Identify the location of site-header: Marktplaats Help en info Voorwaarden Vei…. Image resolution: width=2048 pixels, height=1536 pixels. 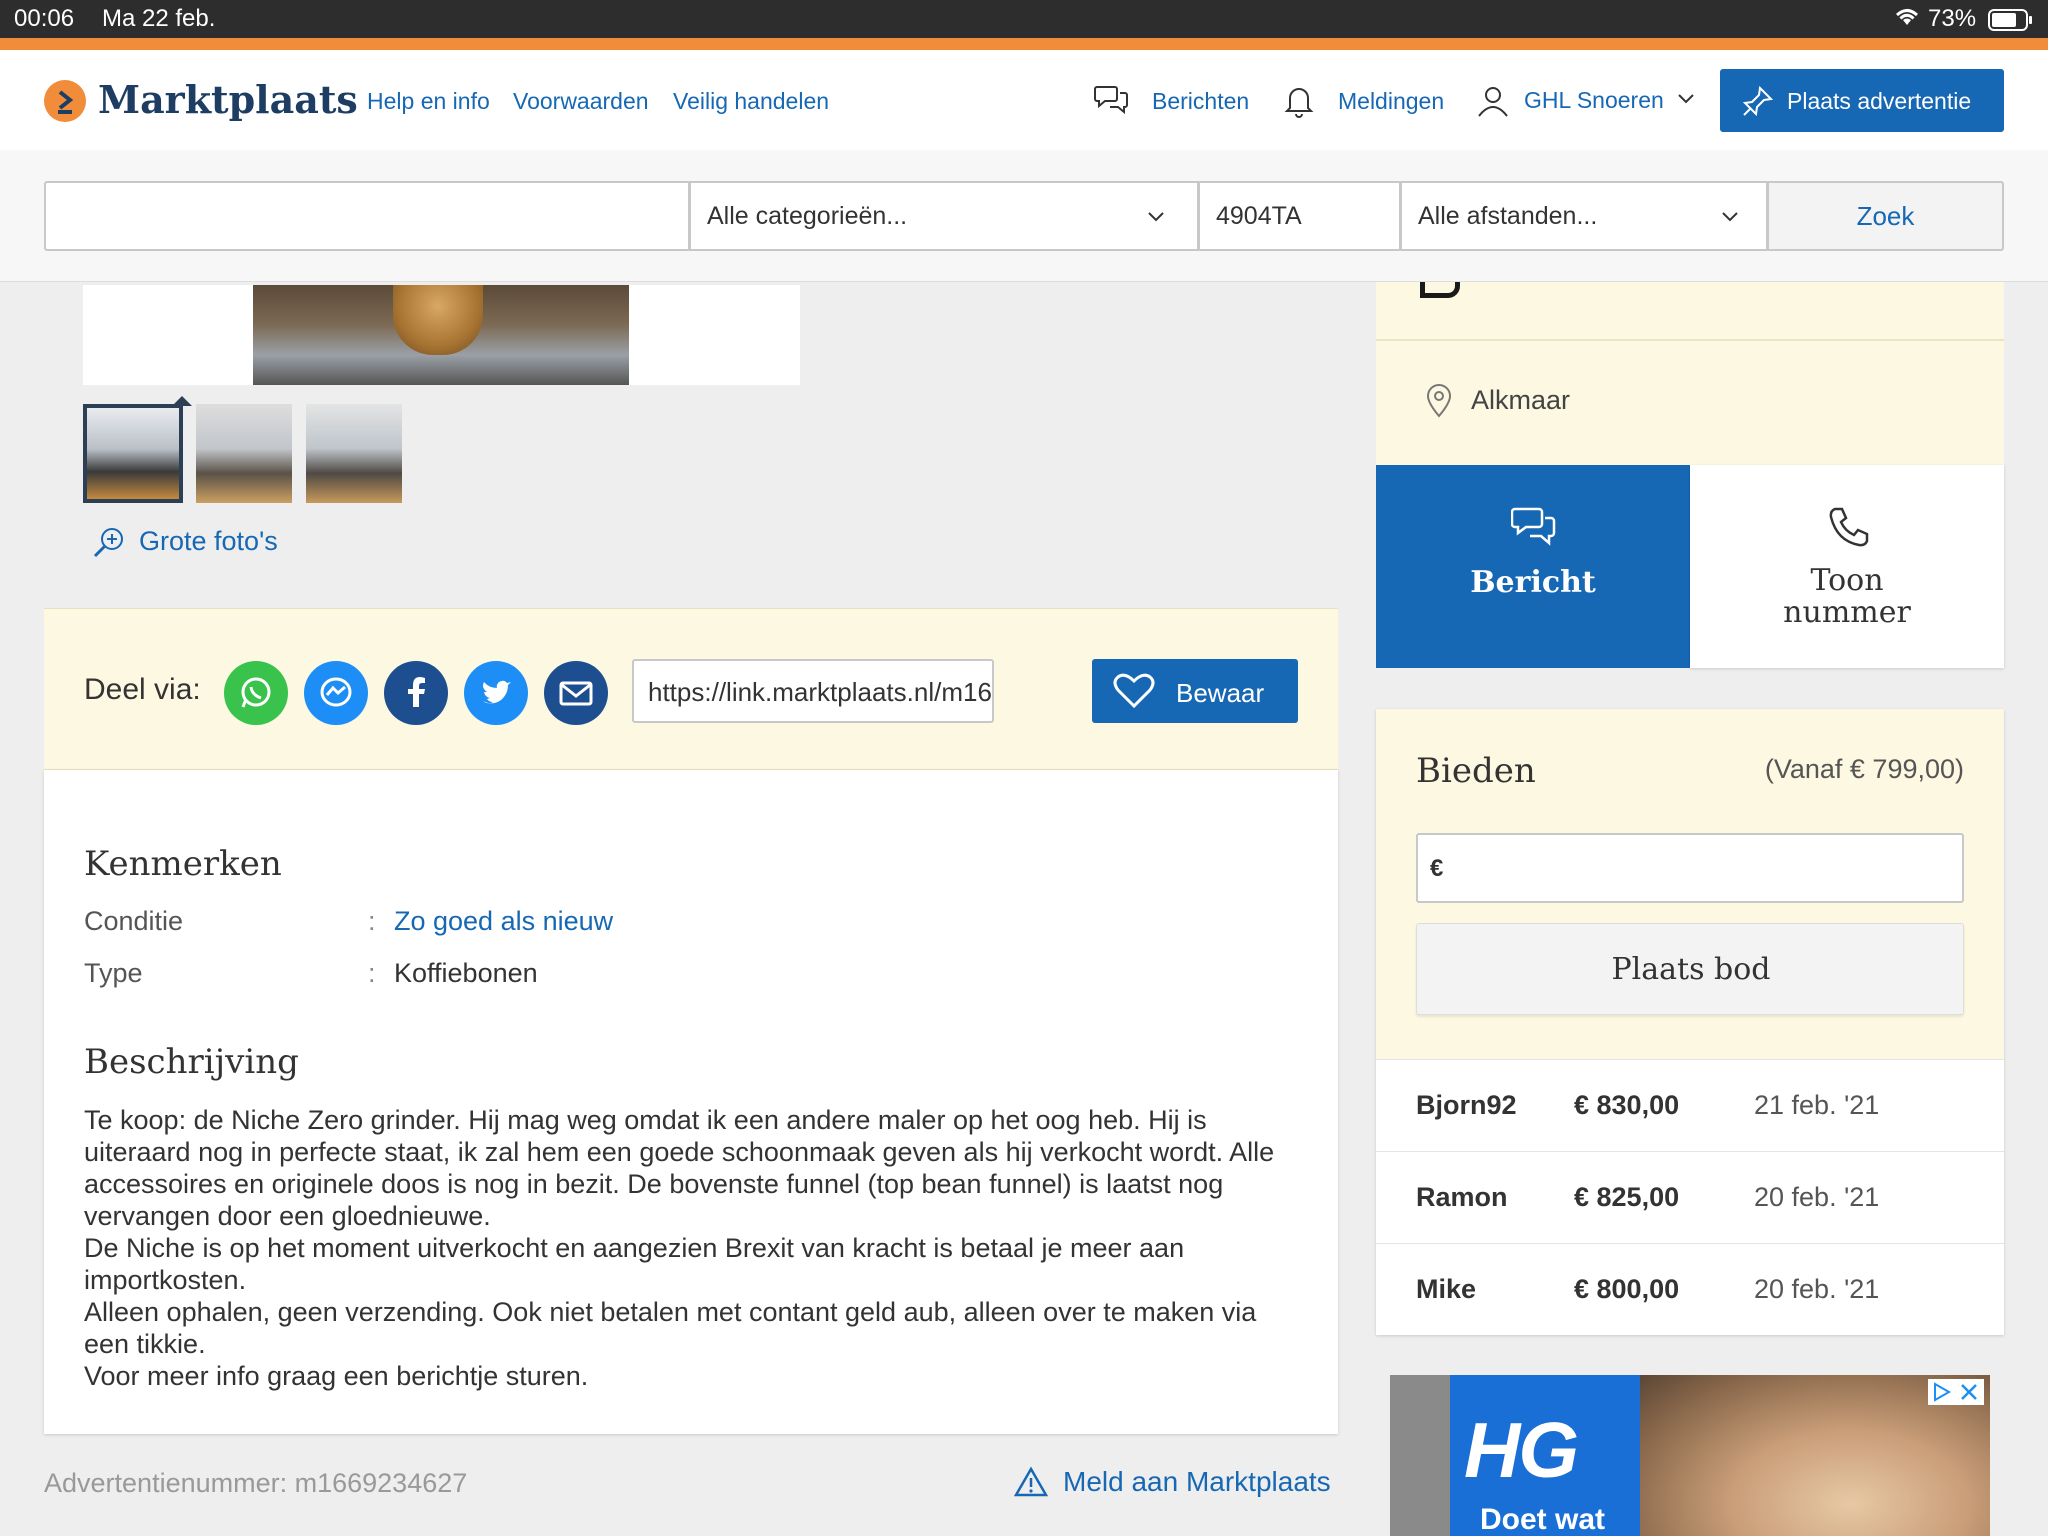
(1024, 100).